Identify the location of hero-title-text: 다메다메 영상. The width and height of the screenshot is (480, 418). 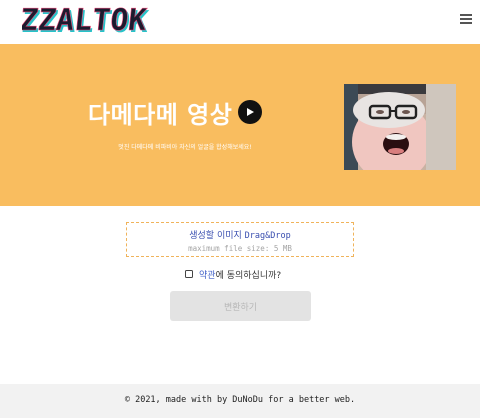
(160, 114).